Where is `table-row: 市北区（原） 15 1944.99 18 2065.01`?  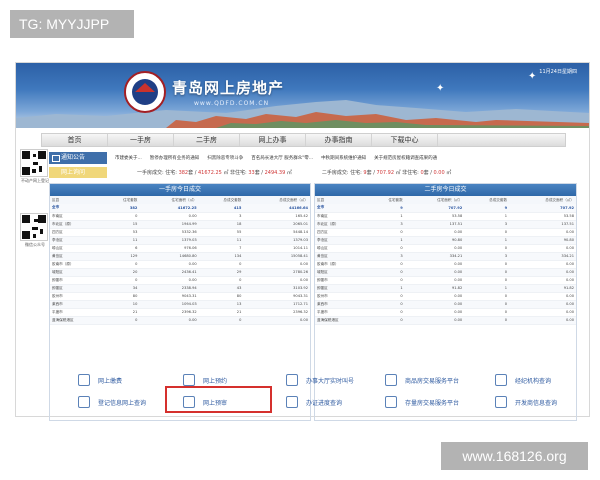
table-row: 市北区（原） 15 1944.99 18 2065.01 is located at coordinates (180, 224).